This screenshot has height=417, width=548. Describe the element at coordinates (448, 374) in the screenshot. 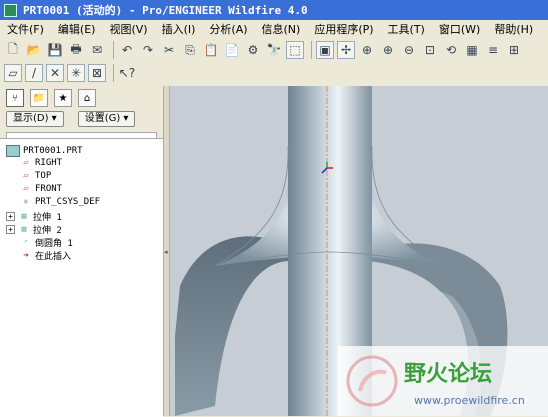

I see `watermark-text: 野火论坛` at that location.